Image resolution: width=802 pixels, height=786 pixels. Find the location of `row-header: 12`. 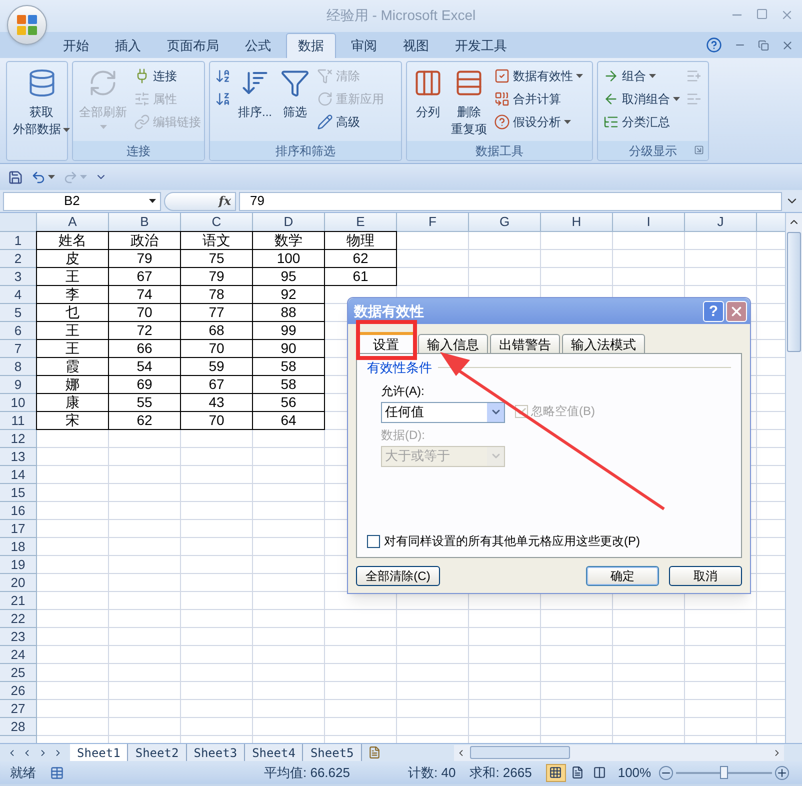

row-header: 12 is located at coordinates (18, 439).